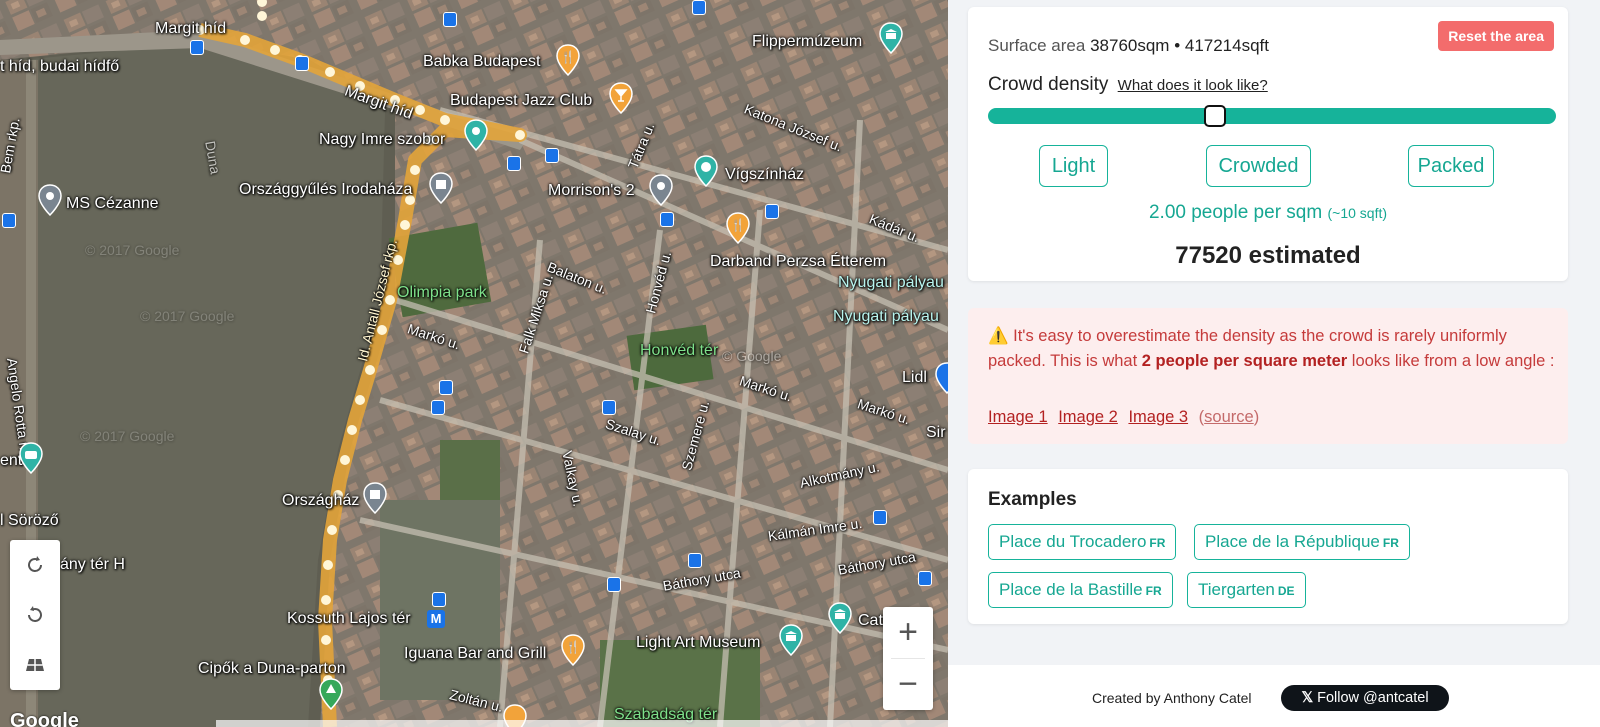 This screenshot has height=727, width=1600. Describe the element at coordinates (1158, 417) in the screenshot. I see `image-3-link: Image 3` at that location.